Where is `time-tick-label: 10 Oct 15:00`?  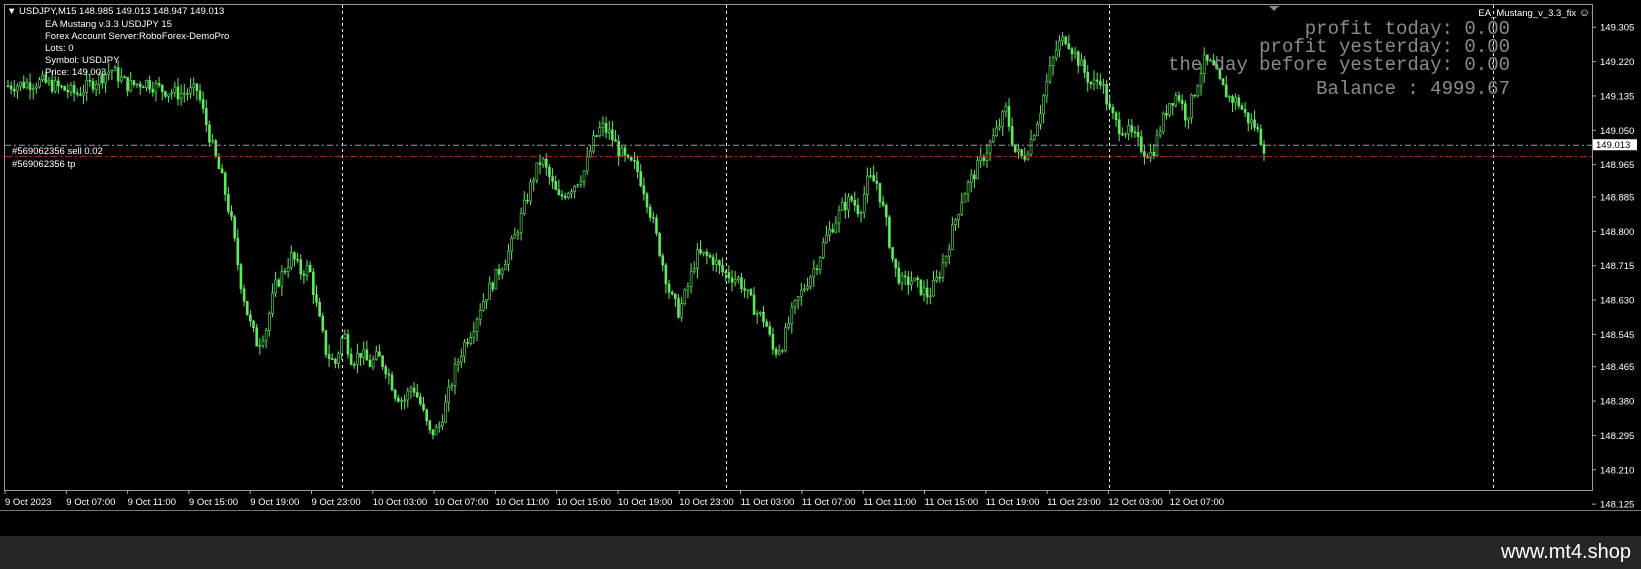 time-tick-label: 10 Oct 15:00 is located at coordinates (584, 502).